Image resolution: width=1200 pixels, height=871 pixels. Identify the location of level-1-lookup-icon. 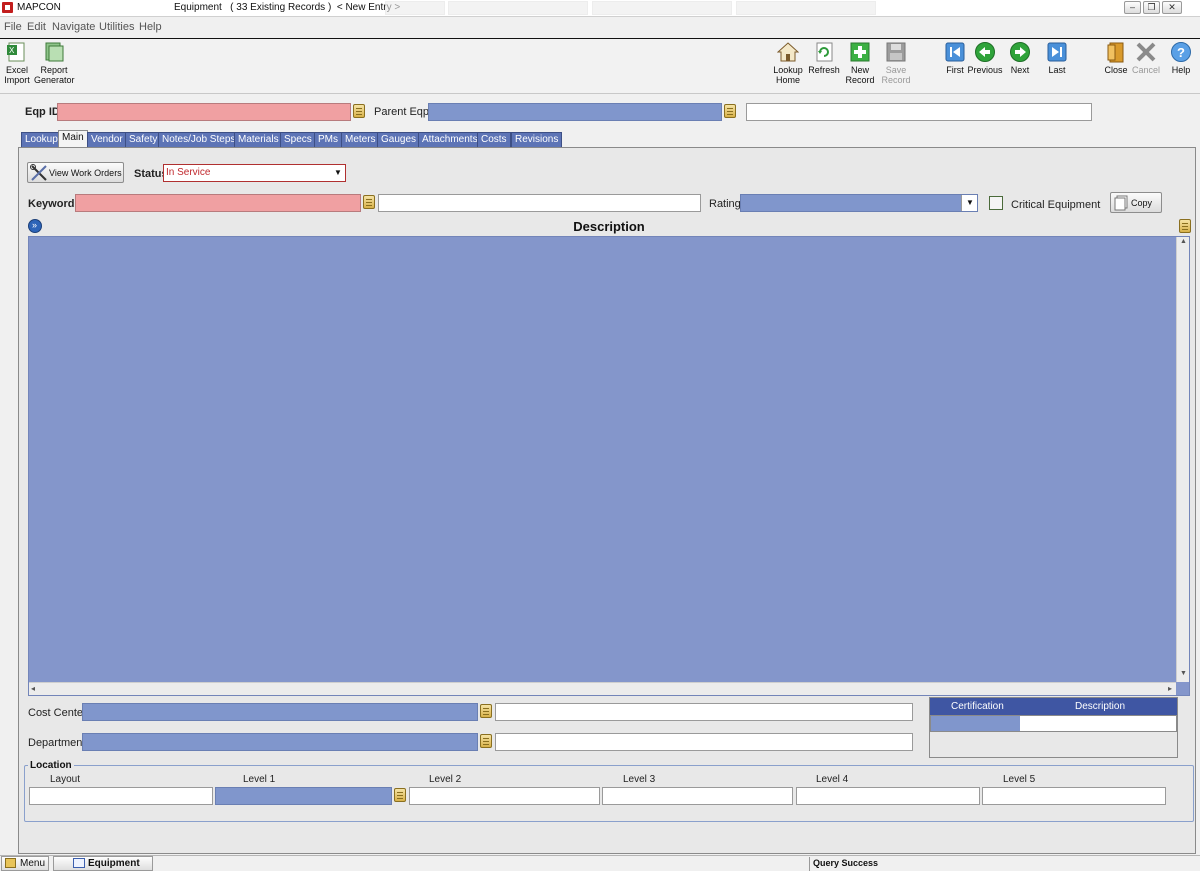
(400, 795).